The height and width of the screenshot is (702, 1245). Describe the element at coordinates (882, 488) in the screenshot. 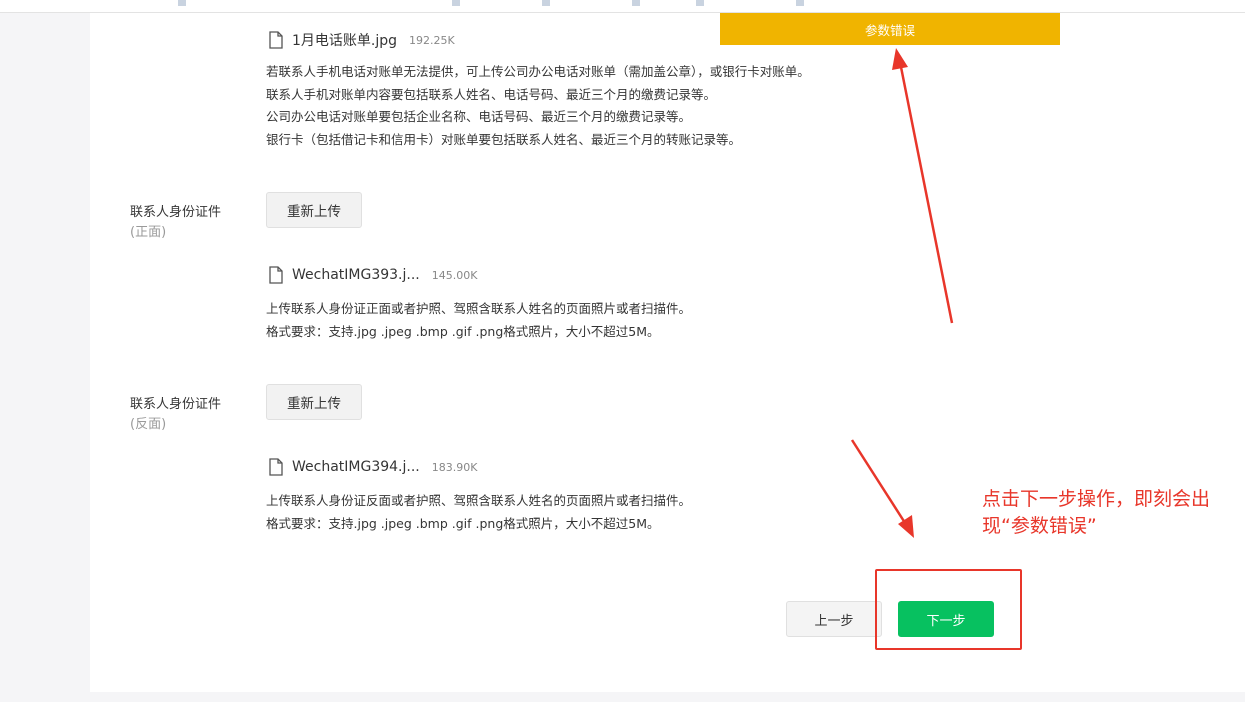

I see `arrow-to-next-button` at that location.